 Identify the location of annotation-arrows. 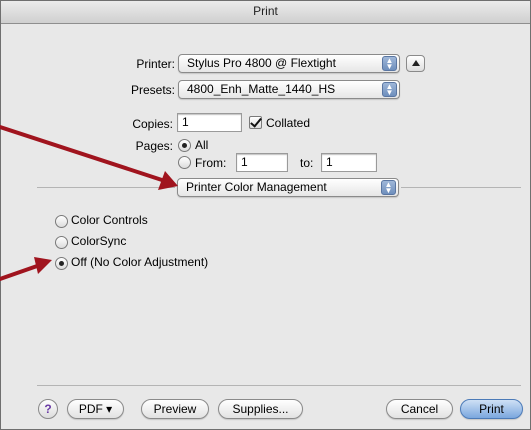
(89, 203).